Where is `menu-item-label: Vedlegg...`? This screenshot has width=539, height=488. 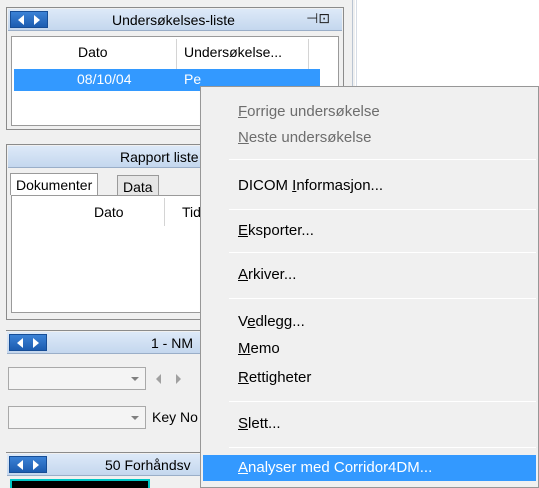
menu-item-label: Vedlegg... is located at coordinates (271, 321).